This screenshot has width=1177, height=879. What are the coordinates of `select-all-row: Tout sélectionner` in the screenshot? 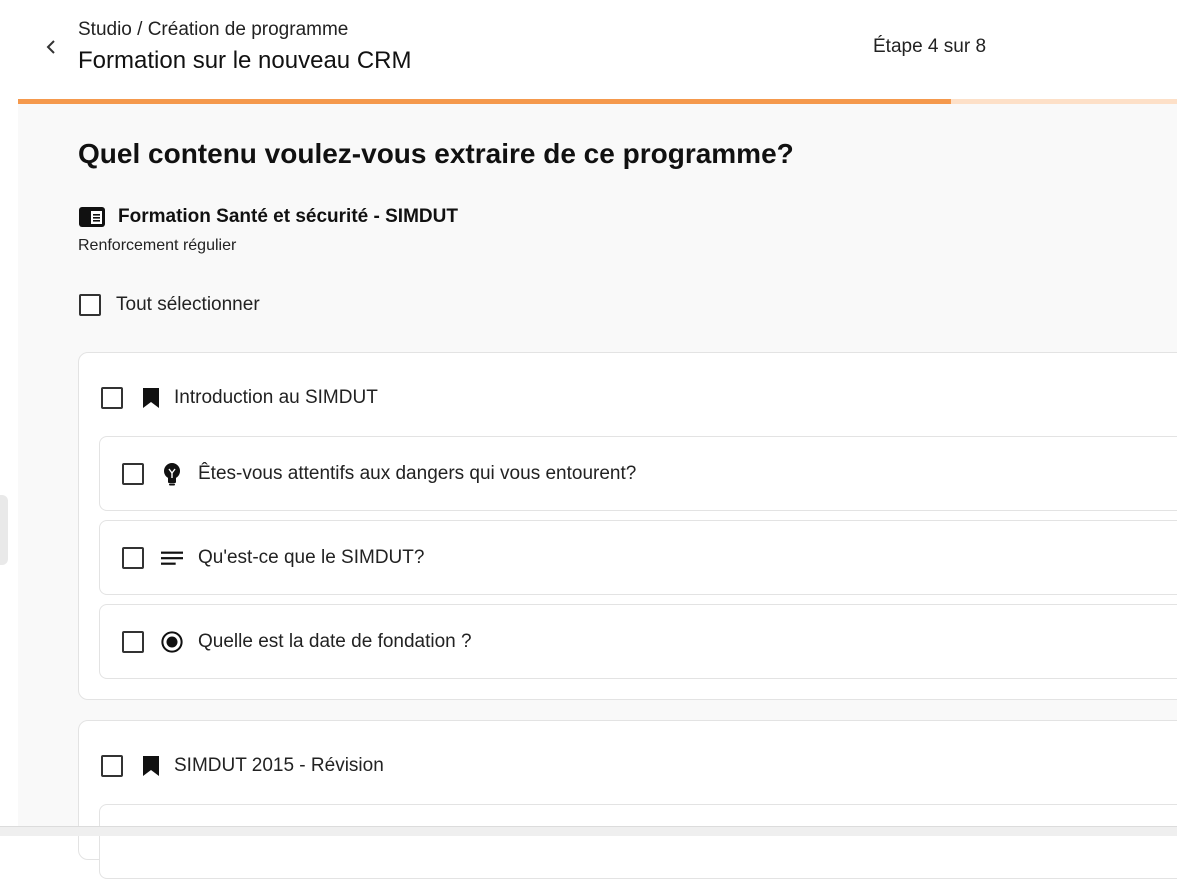 It's located at (169, 305).